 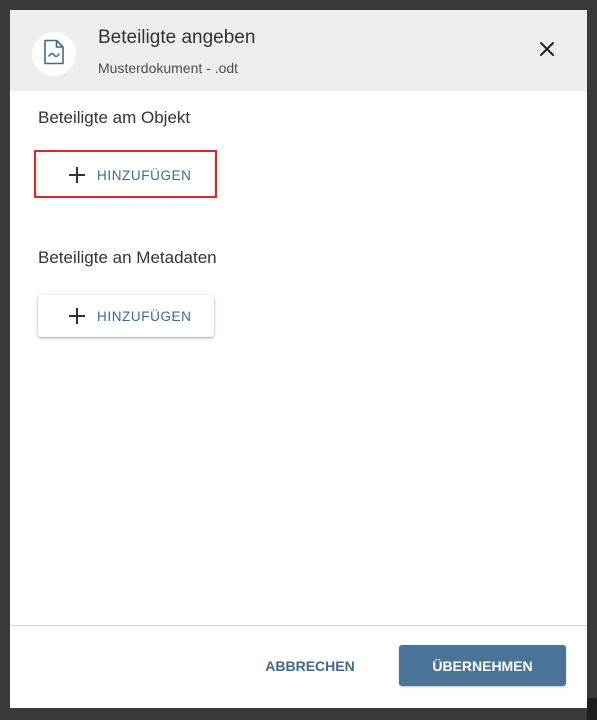 What do you see at coordinates (482, 665) in the screenshot?
I see `apply-button: ÜBERNEHMEN` at bounding box center [482, 665].